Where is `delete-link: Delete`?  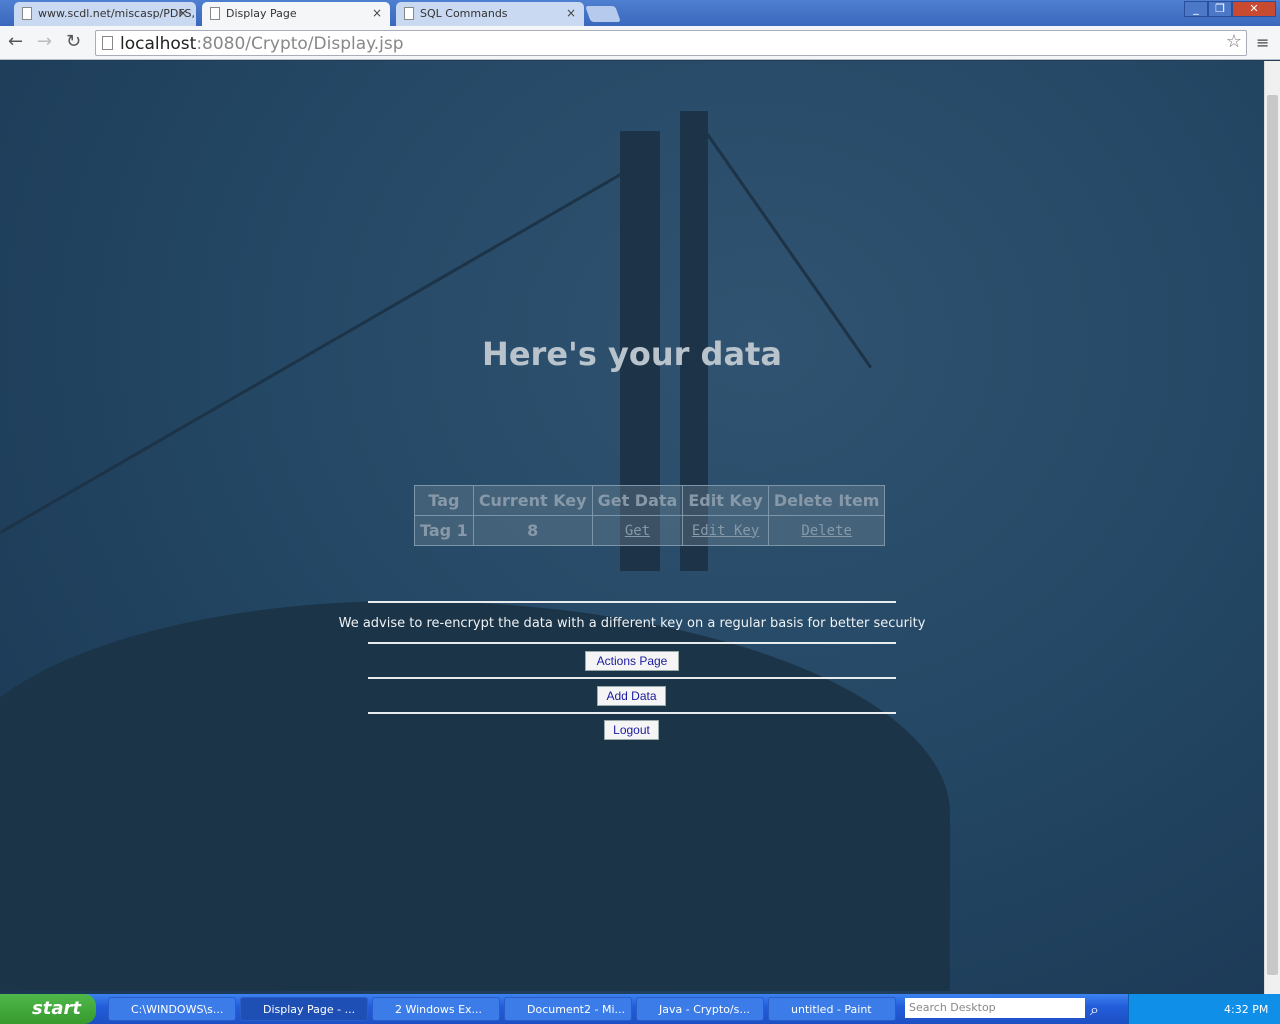
delete-link: Delete is located at coordinates (826, 530).